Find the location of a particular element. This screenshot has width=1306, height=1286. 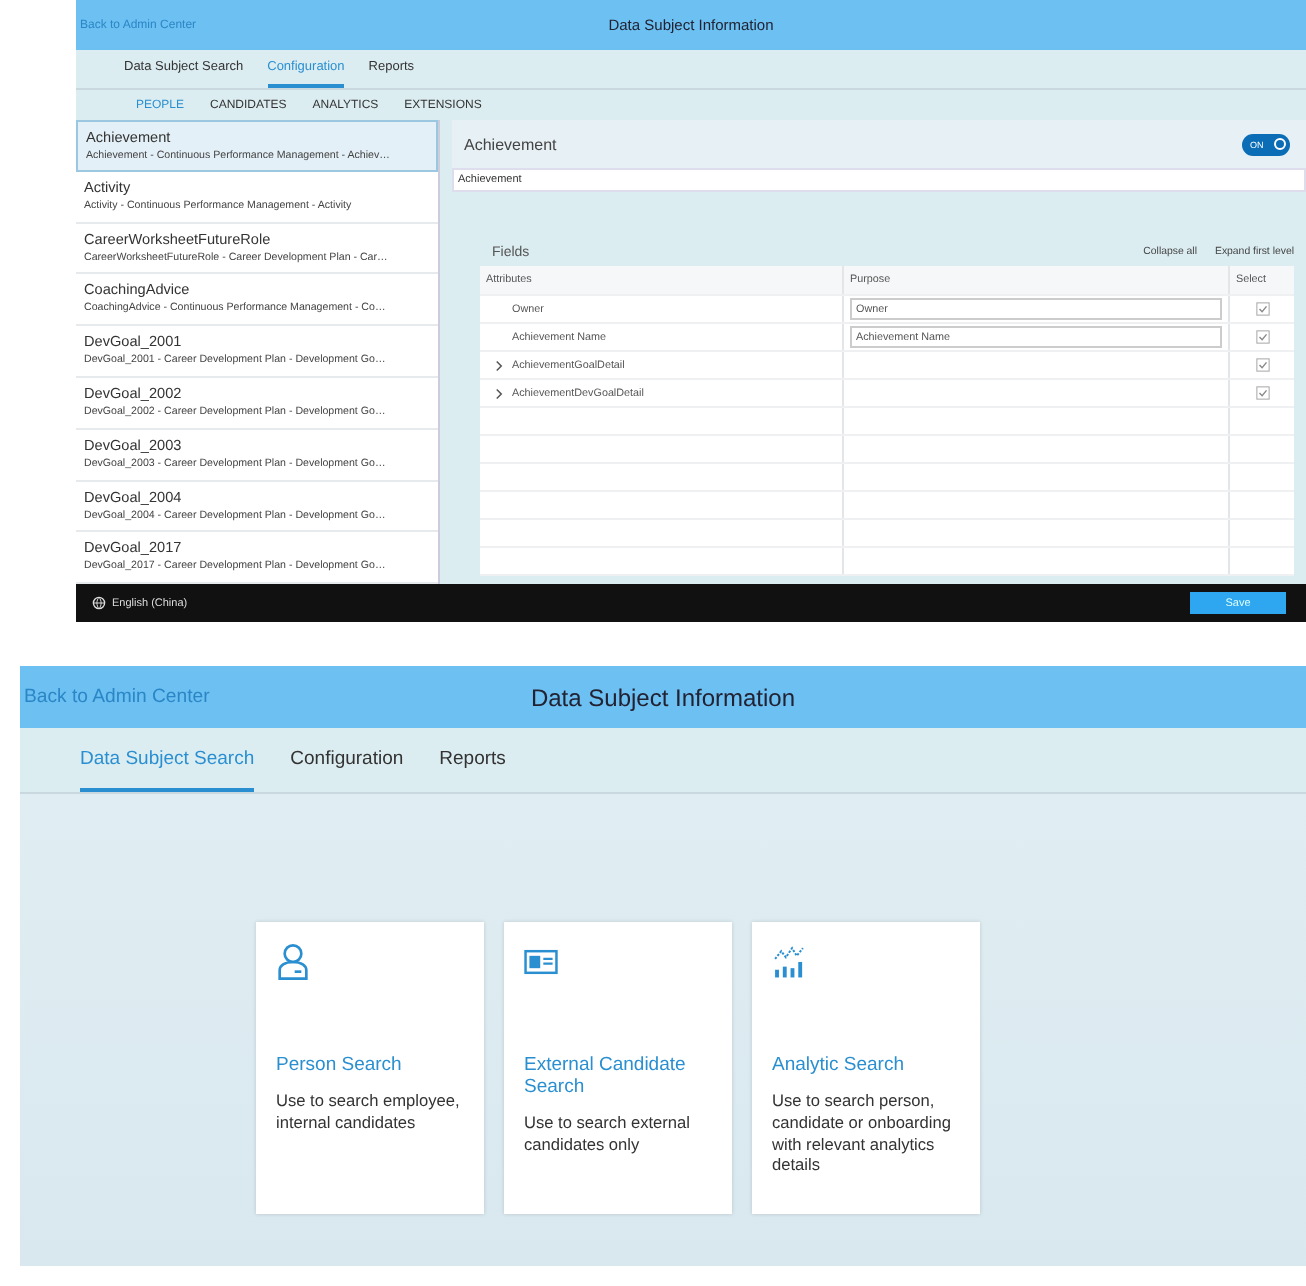

card-title: External Candidate Search is located at coordinates (606, 1077).